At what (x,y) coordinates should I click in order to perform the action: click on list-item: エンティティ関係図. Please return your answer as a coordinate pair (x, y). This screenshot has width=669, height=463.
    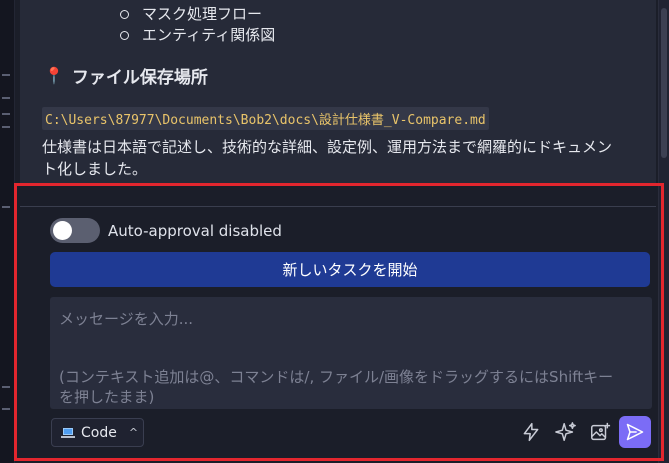
    Looking at the image, I should click on (197, 35).